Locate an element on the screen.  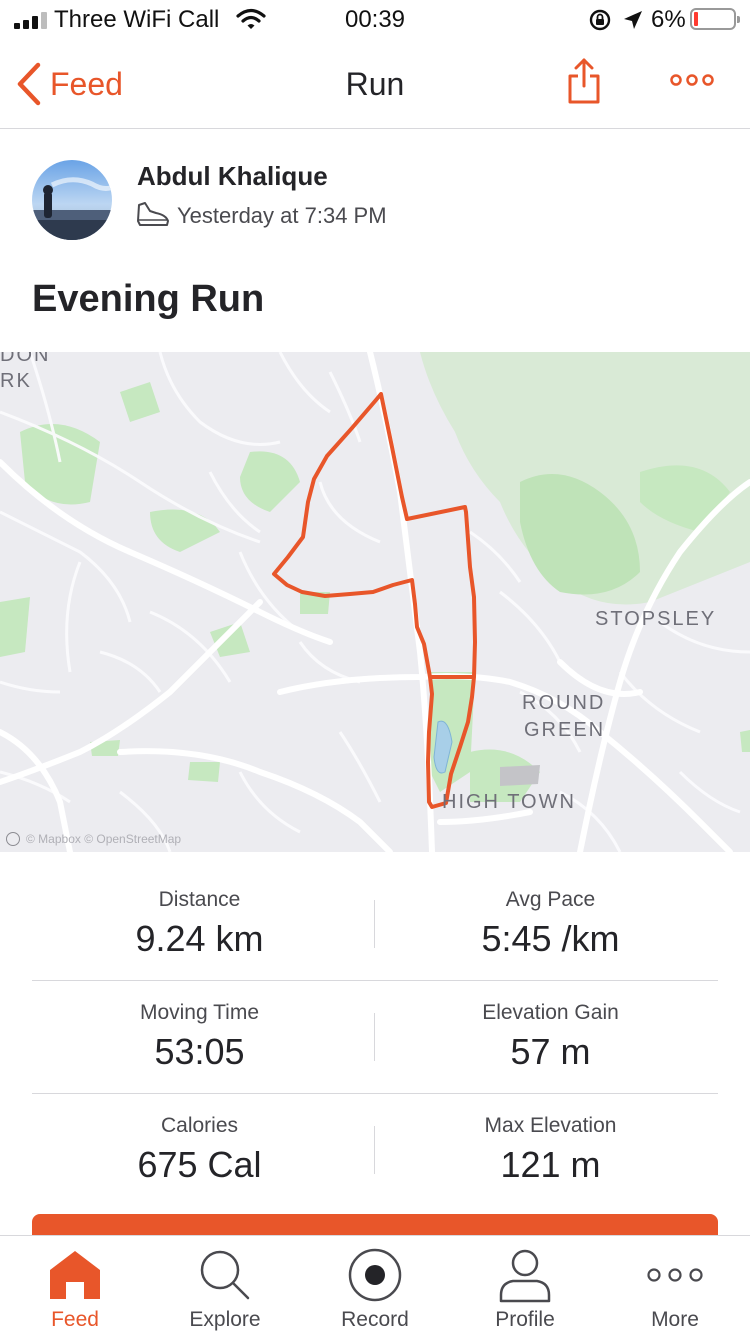
back-chevron-icon is located at coordinates (29, 84).